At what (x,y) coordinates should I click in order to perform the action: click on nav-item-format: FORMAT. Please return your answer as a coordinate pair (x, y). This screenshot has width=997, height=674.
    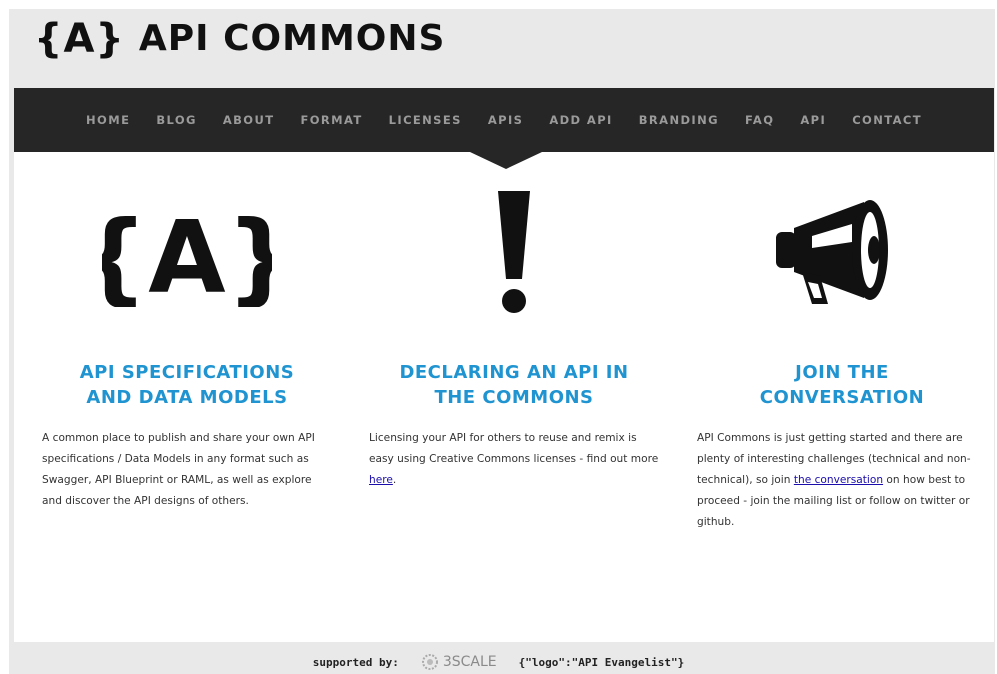
    Looking at the image, I should click on (331, 120).